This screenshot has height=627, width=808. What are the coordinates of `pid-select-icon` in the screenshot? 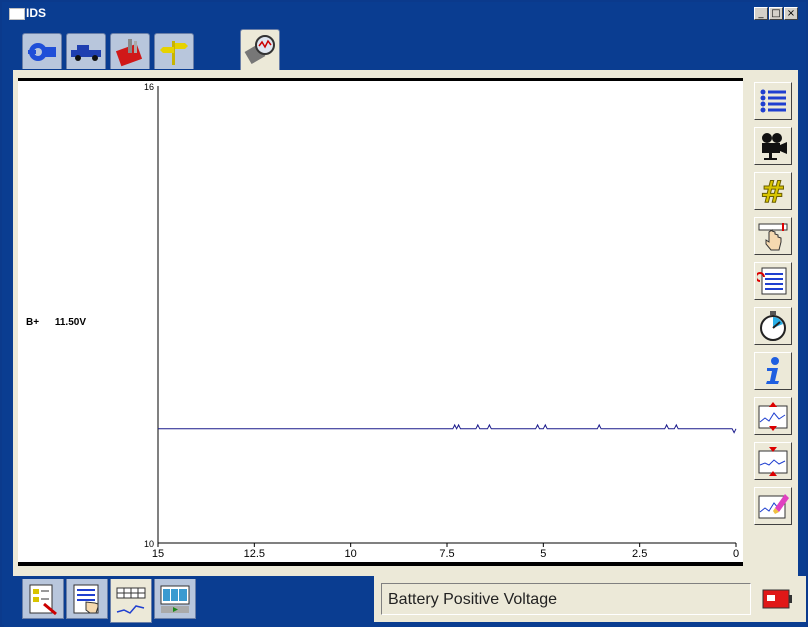 It's located at (43, 599).